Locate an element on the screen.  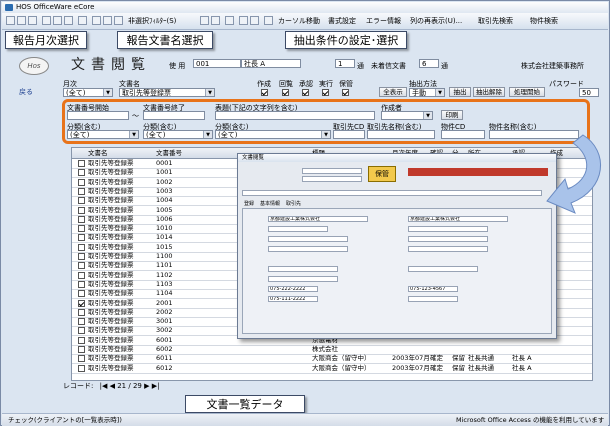
last-record-icon: ▶| is located at coordinates (156, 386).